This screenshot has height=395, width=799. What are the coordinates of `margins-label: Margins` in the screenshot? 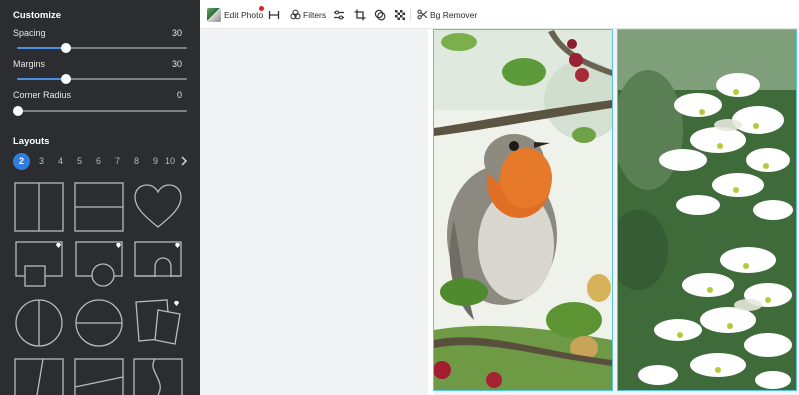 It's located at (29, 64).